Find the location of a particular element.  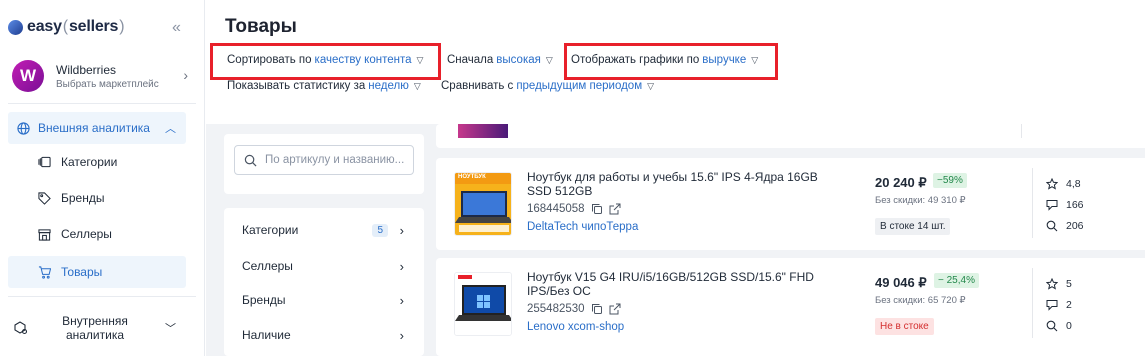

tag-icon is located at coordinates (44, 198).